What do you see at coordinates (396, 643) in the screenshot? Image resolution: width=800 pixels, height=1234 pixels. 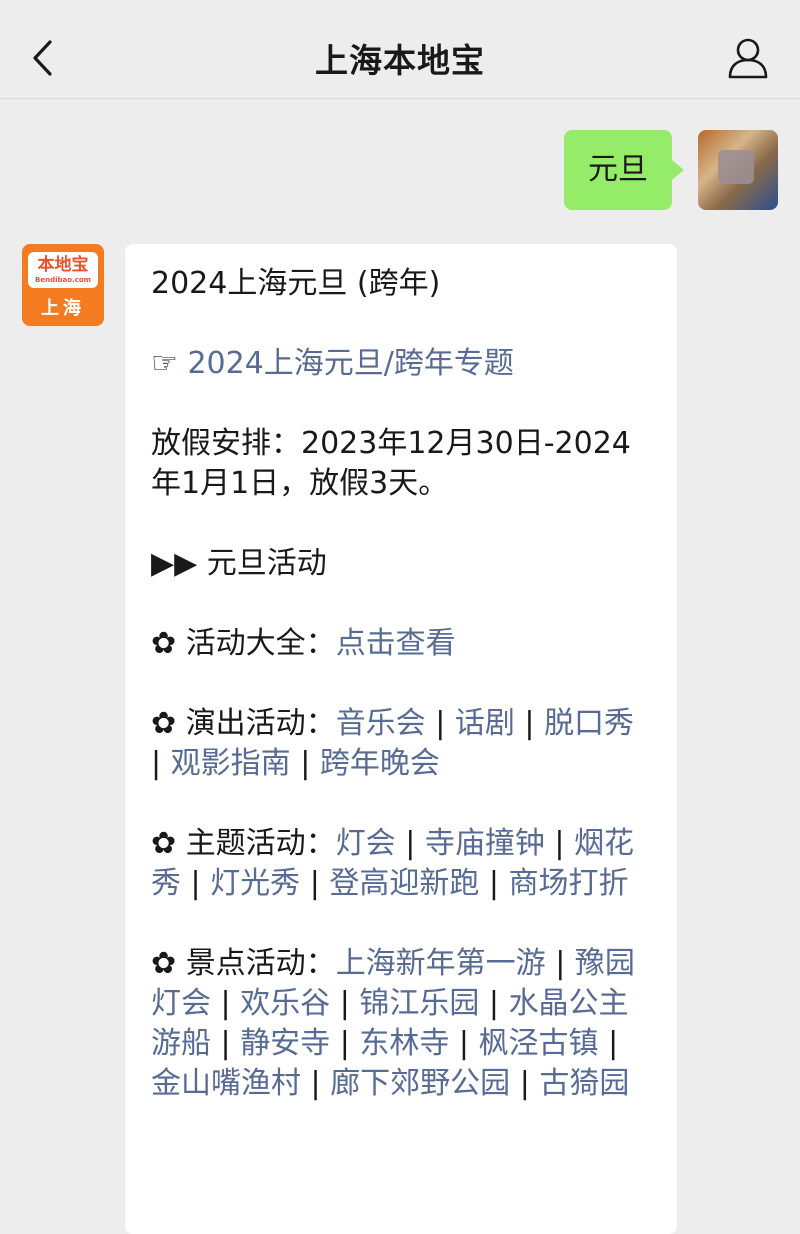 I see `activity-link: 点击查看` at bounding box center [396, 643].